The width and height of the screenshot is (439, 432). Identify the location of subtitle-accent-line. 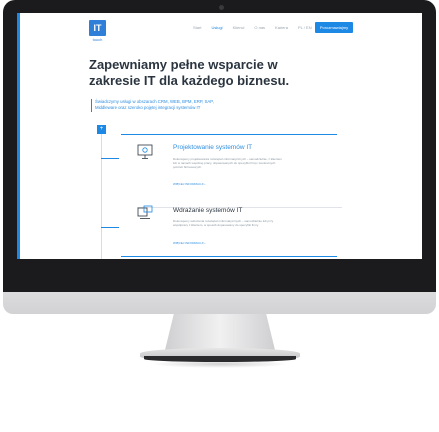
(91, 105).